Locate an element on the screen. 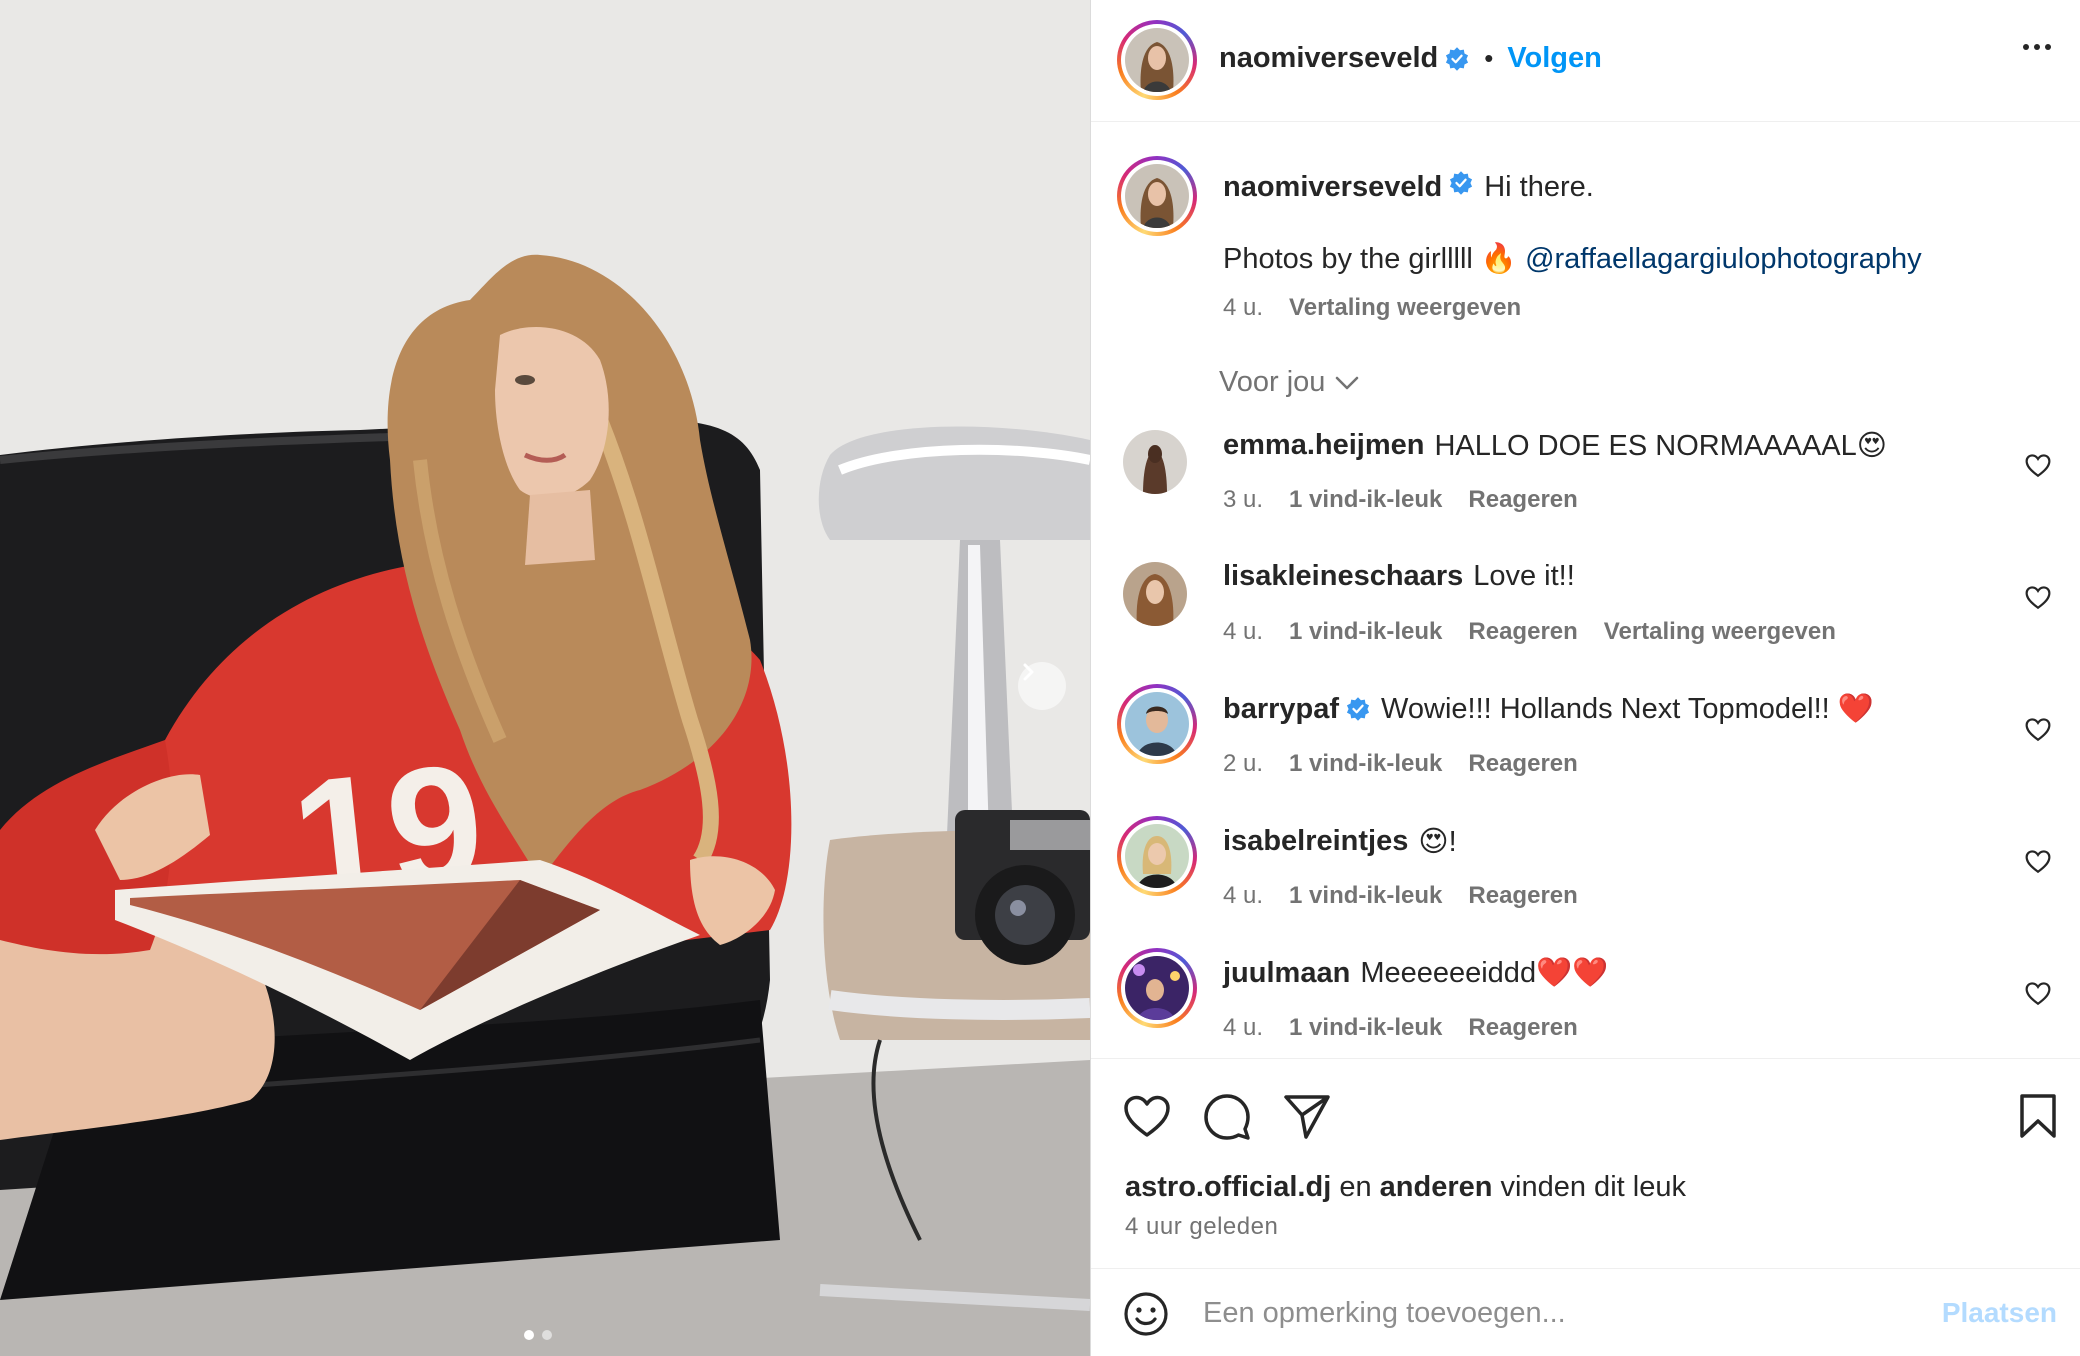 The image size is (2080, 1356). paper-plane-icon is located at coordinates (1307, 1116).